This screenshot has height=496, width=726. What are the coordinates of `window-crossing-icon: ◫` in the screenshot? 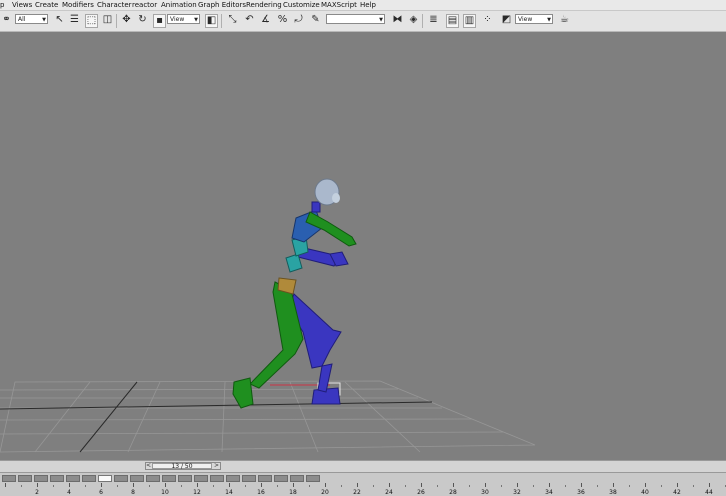 It's located at (107, 20).